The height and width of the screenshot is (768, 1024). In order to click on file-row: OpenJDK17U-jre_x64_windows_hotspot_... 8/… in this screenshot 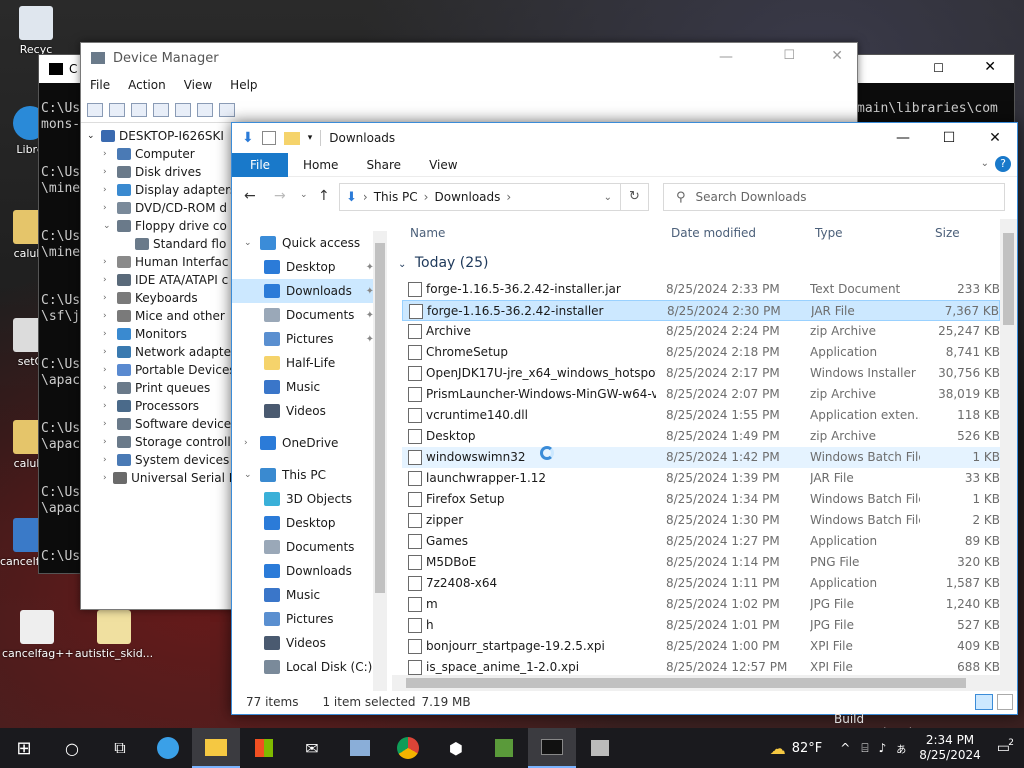, I will do `click(701, 373)`.